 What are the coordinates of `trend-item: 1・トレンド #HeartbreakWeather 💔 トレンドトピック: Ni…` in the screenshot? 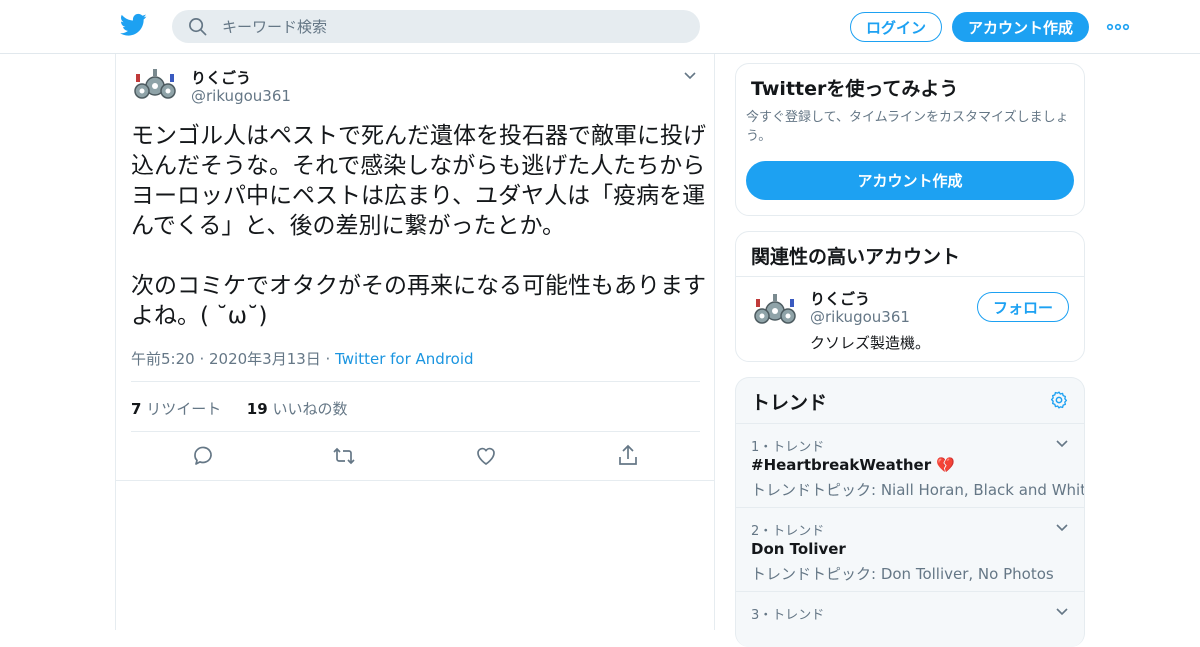 It's located at (910, 465).